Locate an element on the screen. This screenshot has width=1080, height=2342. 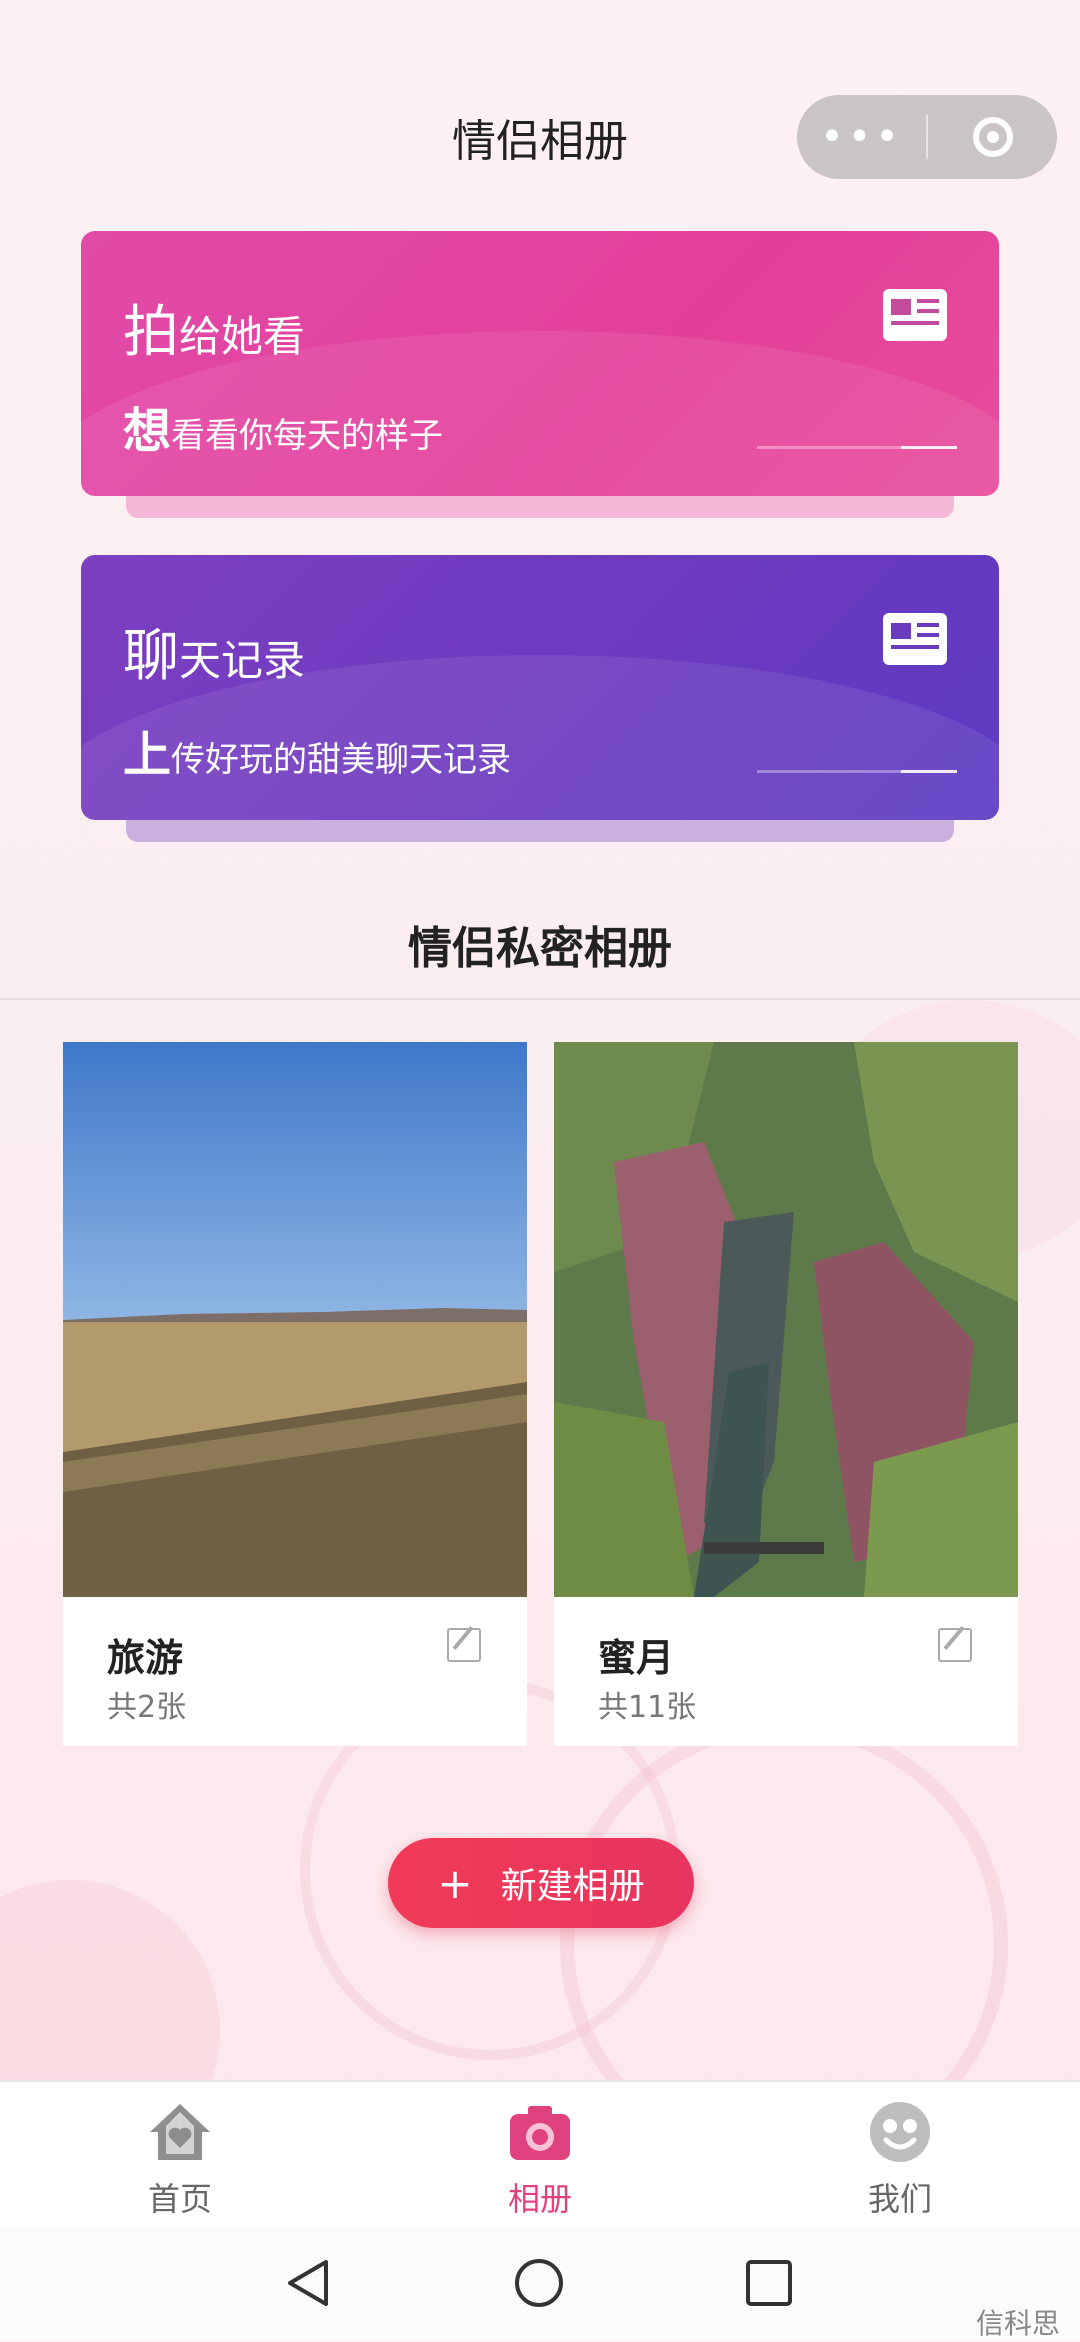
target-icon is located at coordinates (992, 137).